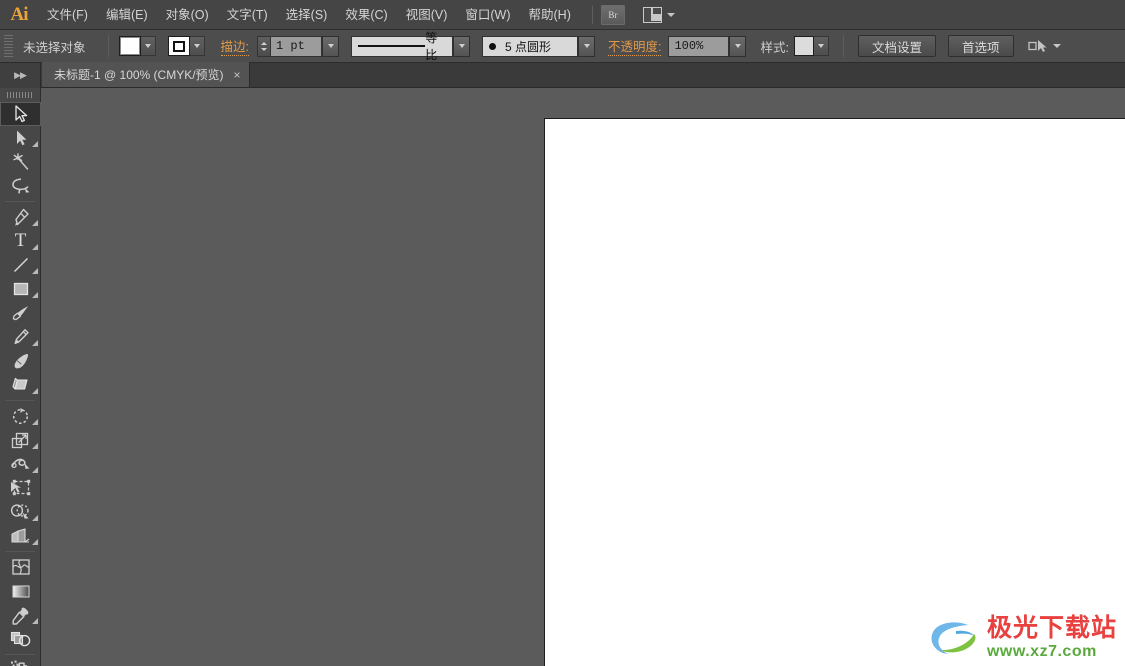 The width and height of the screenshot is (1125, 666). Describe the element at coordinates (54, 47) in the screenshot. I see `selection-status-label: 未选择对象` at that location.